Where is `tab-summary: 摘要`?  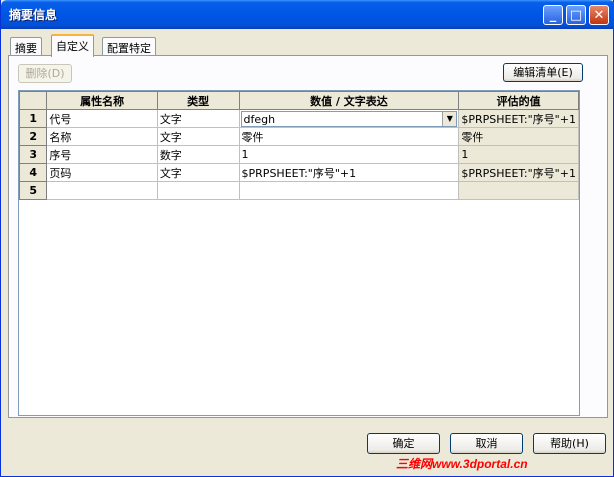
tab-summary: 摘要 is located at coordinates (26, 46).